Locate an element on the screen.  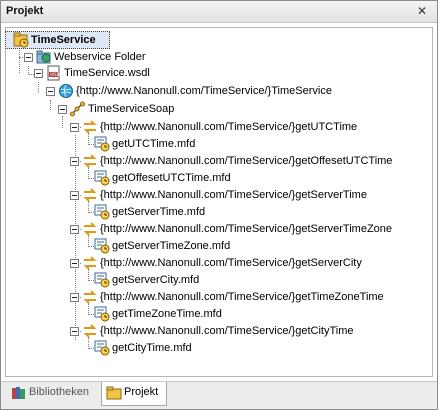
project-icon is located at coordinates (21, 40).